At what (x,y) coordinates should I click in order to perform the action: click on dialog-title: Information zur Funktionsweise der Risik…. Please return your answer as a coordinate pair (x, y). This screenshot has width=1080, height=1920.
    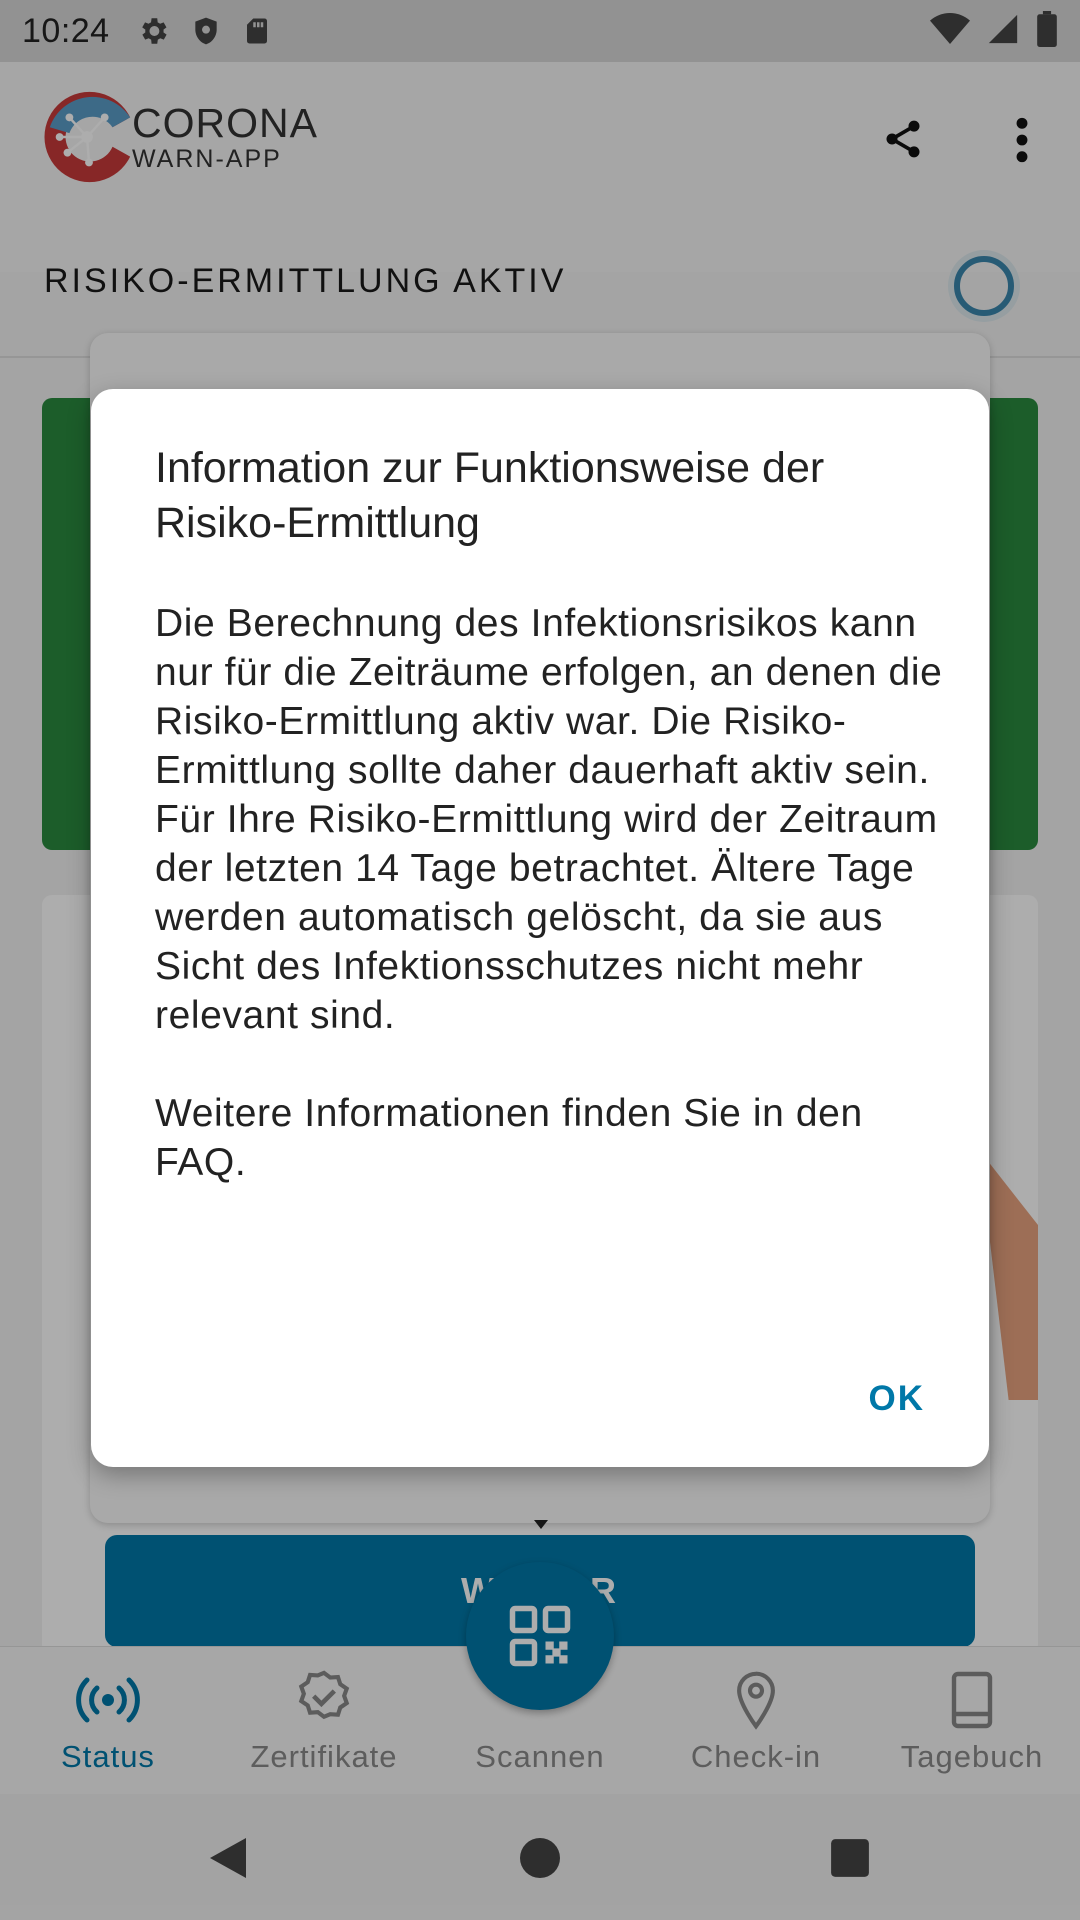
    Looking at the image, I should click on (490, 495).